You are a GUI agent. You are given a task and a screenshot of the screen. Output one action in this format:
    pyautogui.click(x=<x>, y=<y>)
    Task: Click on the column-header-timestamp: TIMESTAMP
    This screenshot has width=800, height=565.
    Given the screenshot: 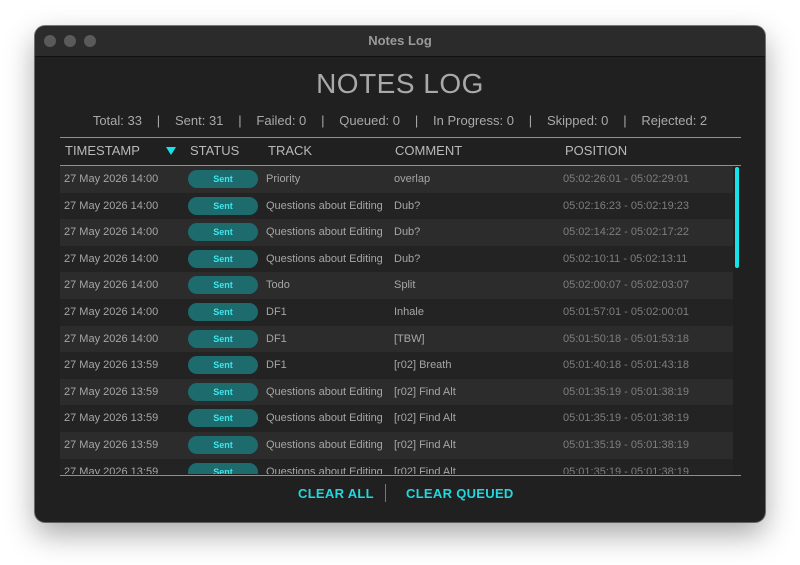 What is the action you would take?
    pyautogui.click(x=102, y=150)
    